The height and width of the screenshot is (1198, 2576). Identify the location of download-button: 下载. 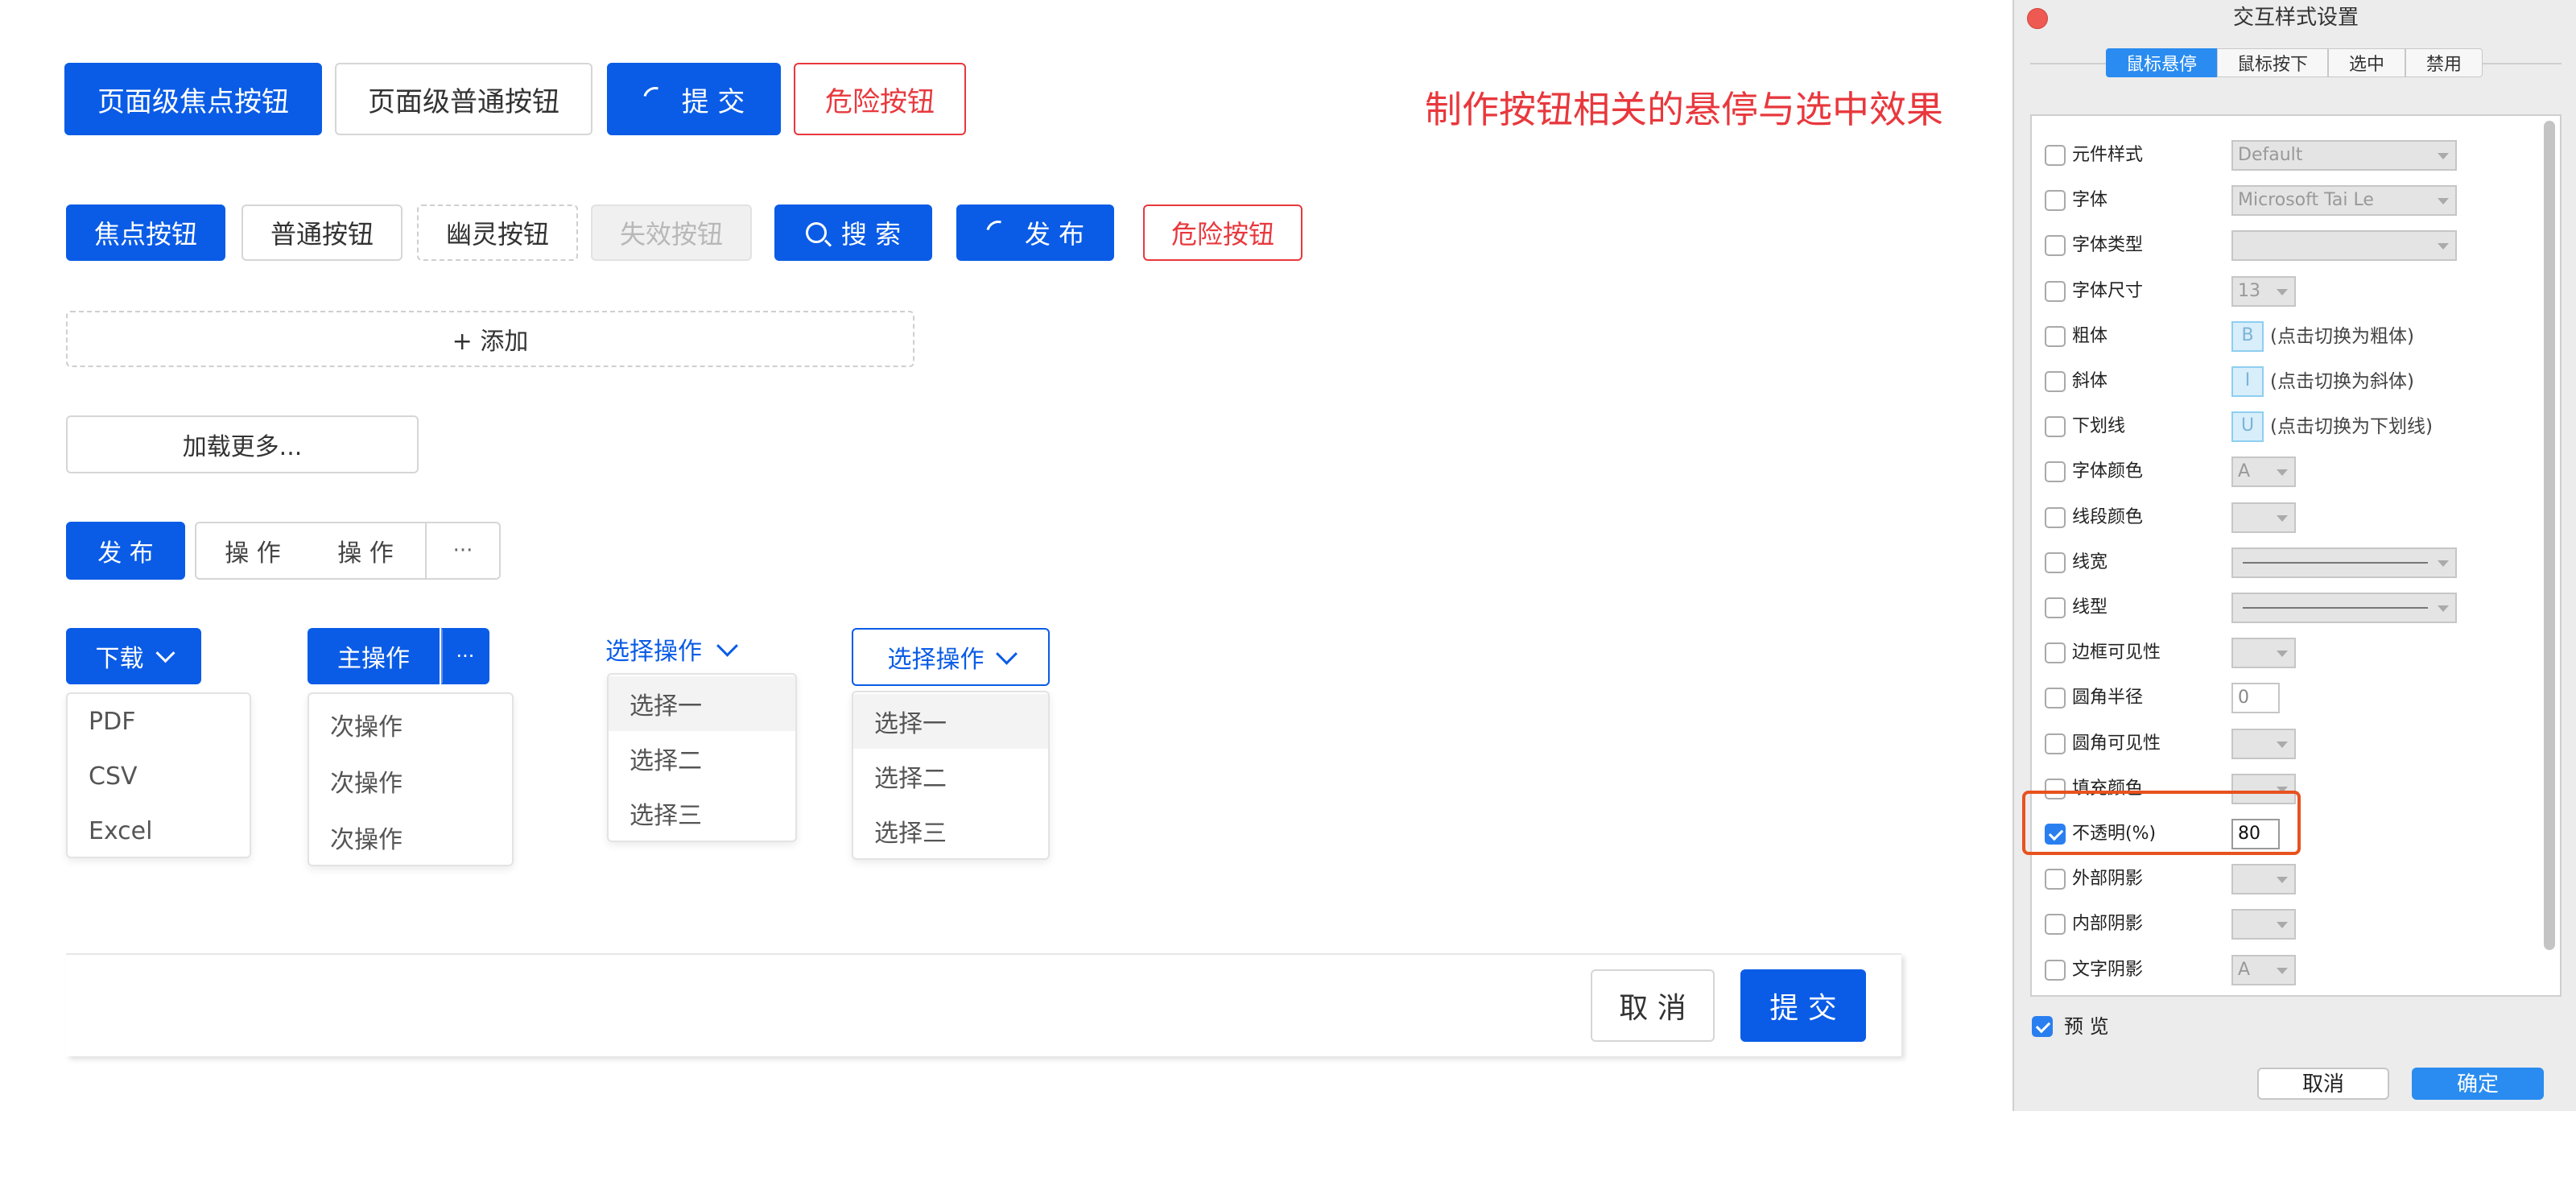
(133, 656).